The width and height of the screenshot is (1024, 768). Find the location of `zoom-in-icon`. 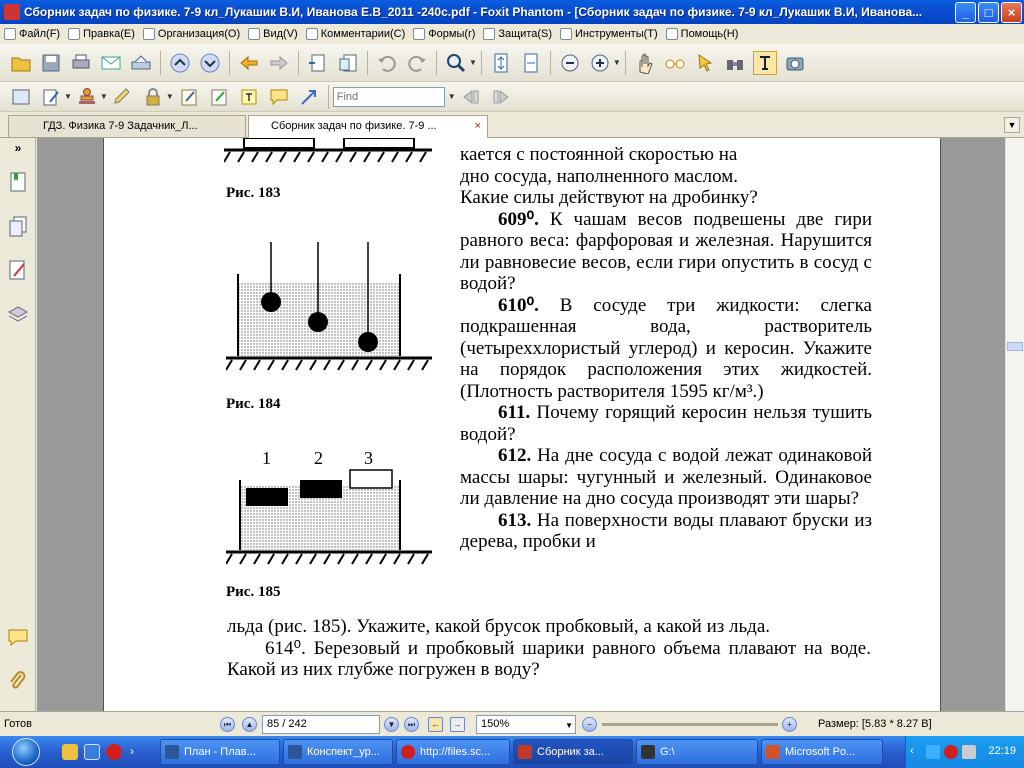

zoom-in-icon is located at coordinates (600, 63).